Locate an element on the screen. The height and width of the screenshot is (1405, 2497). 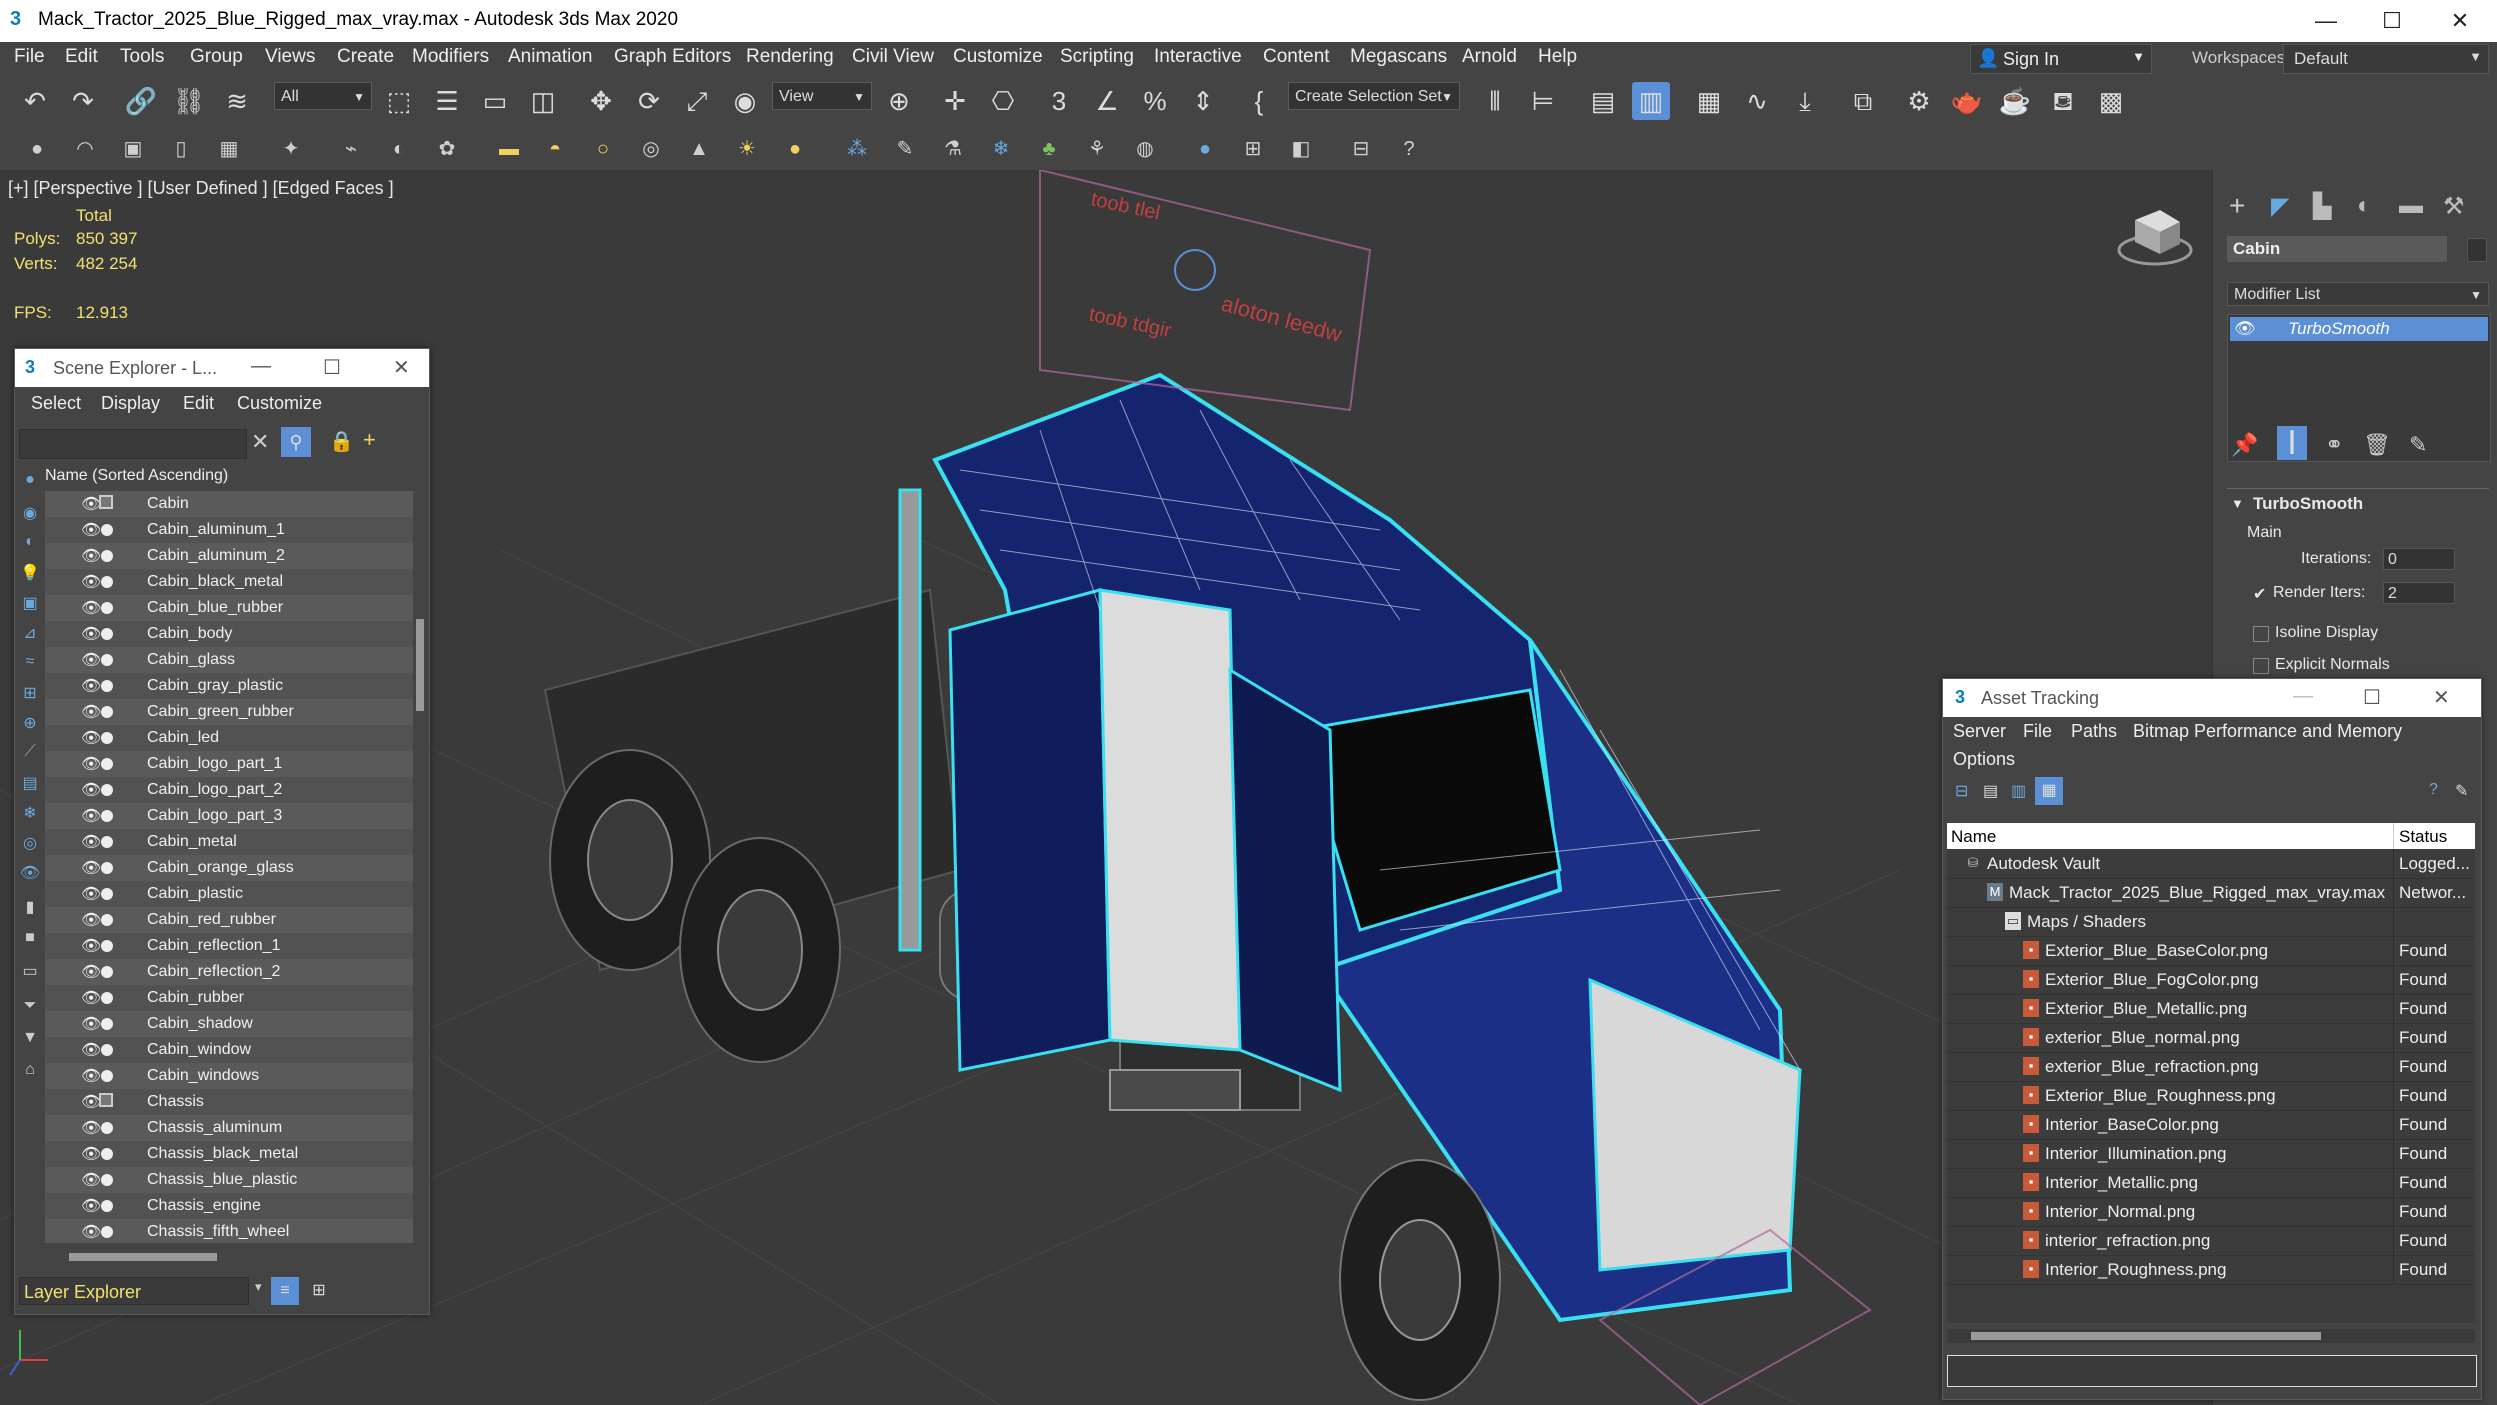
scene-object-row: 👁 Cabin_logo_part_1 is located at coordinates (230, 764).